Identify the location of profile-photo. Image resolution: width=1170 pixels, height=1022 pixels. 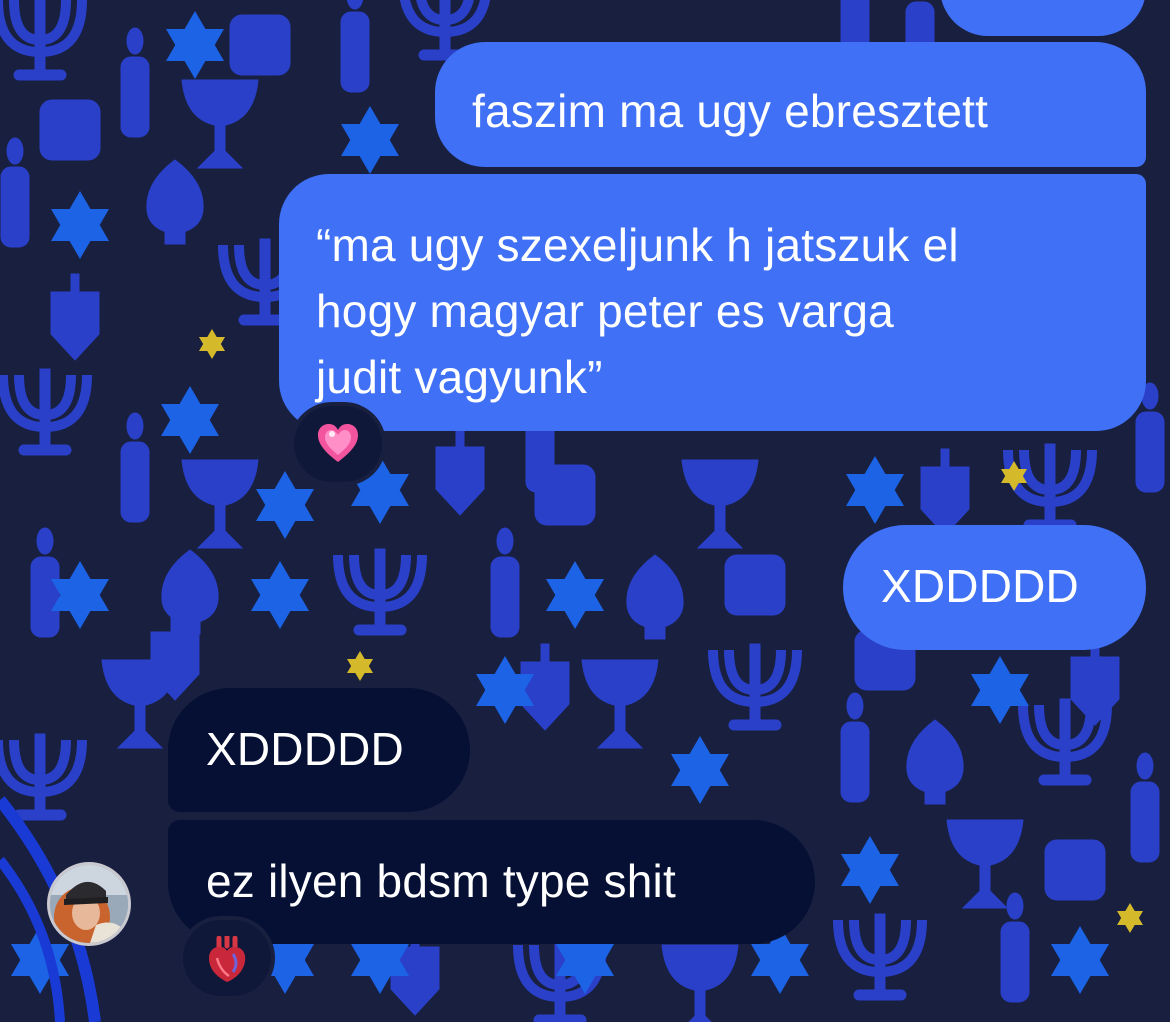
(89, 904).